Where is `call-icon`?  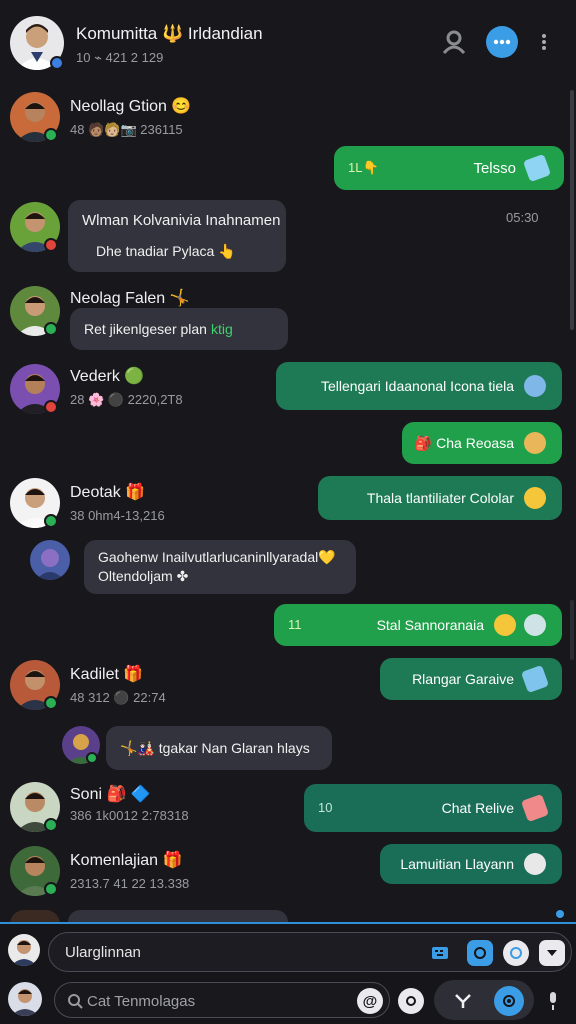 call-icon is located at coordinates (502, 42).